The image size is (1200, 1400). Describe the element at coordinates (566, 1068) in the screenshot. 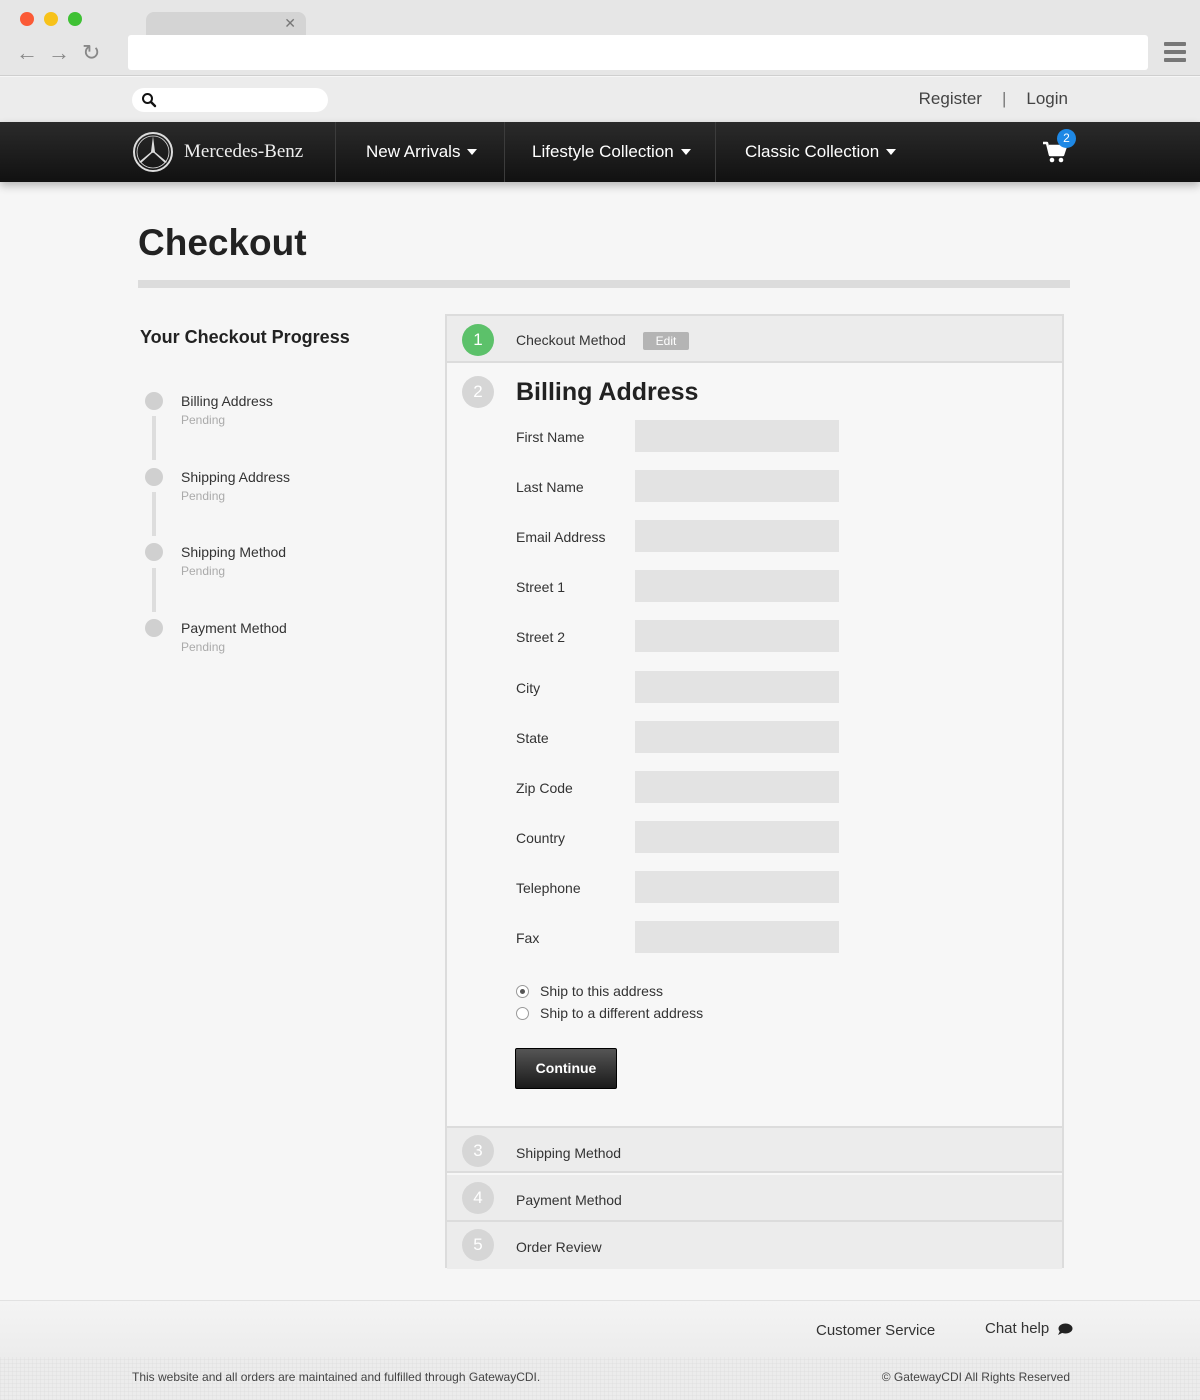

I see `continue-button: Continue` at that location.